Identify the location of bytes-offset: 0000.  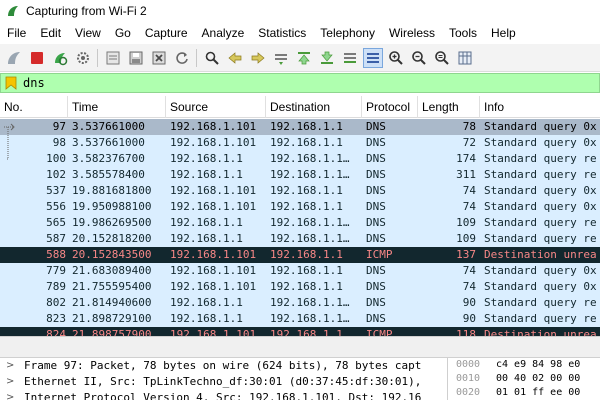
(468, 364).